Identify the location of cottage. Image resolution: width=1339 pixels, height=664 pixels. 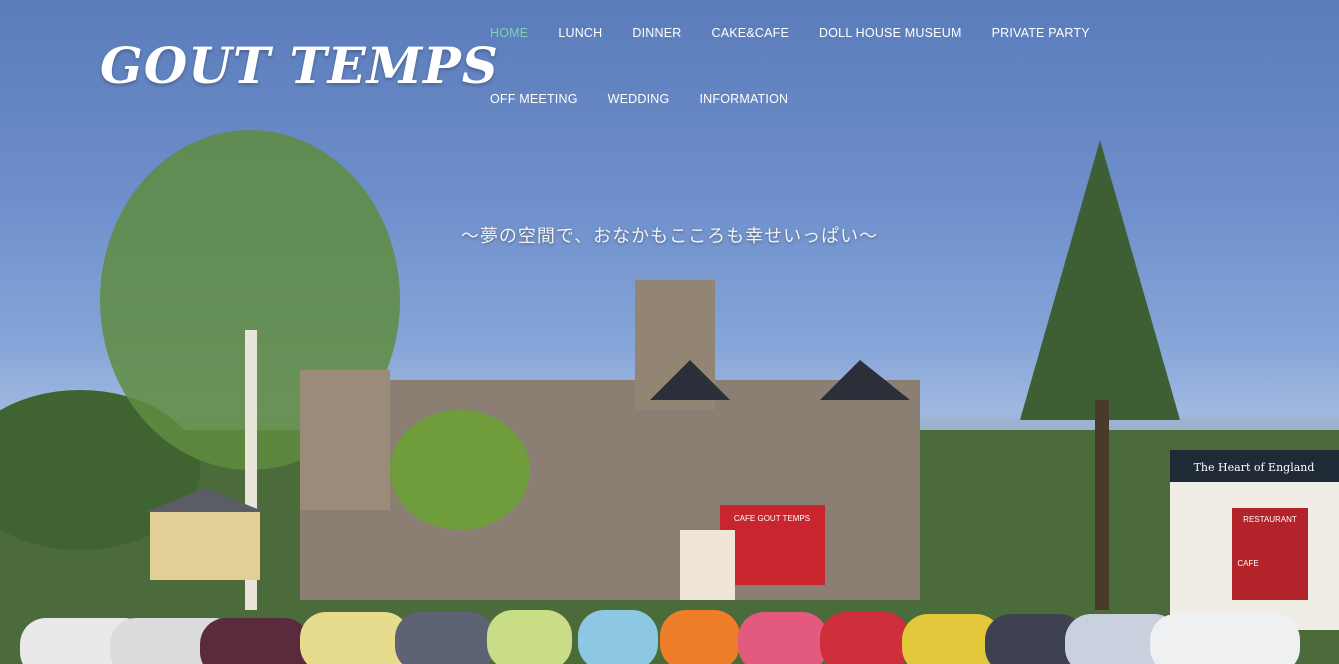
(205, 545).